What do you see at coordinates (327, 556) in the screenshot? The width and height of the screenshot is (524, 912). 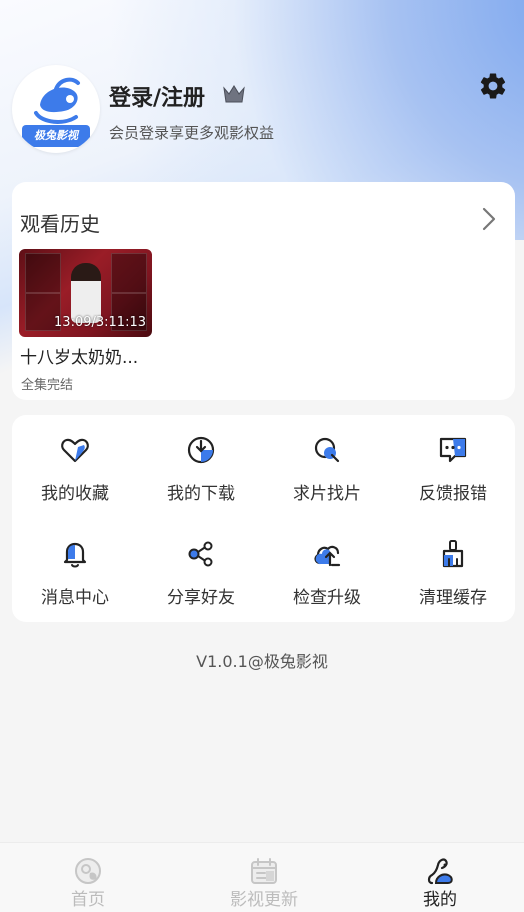 I see `upgrade-icon` at bounding box center [327, 556].